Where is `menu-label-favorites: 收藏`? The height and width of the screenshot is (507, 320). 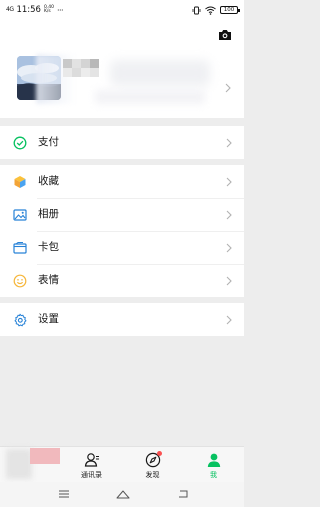
menu-label-favorites: 收藏 is located at coordinates (48, 181).